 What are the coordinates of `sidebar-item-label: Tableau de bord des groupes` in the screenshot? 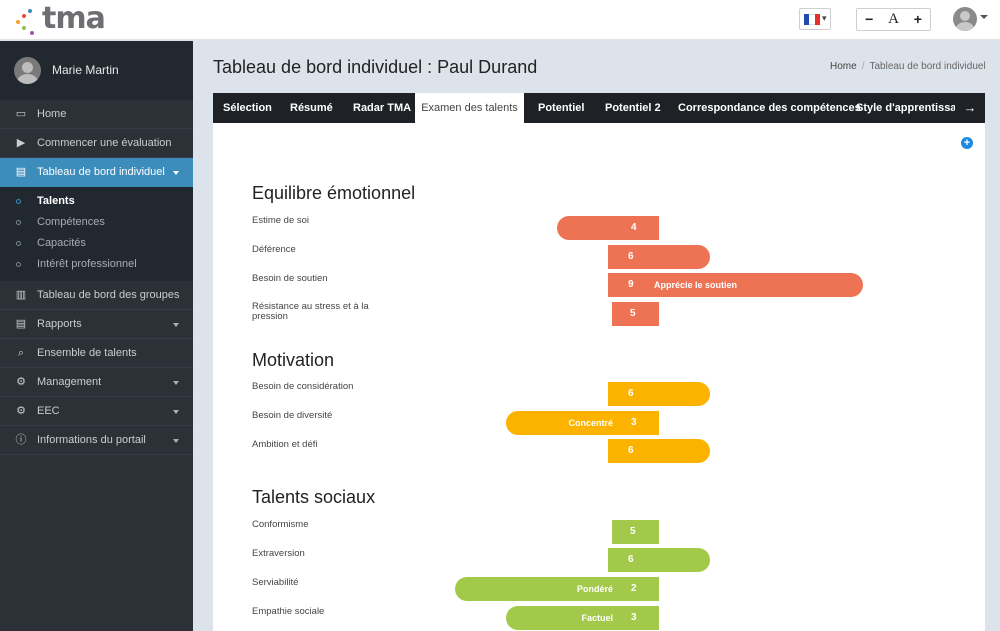 It's located at (108, 295).